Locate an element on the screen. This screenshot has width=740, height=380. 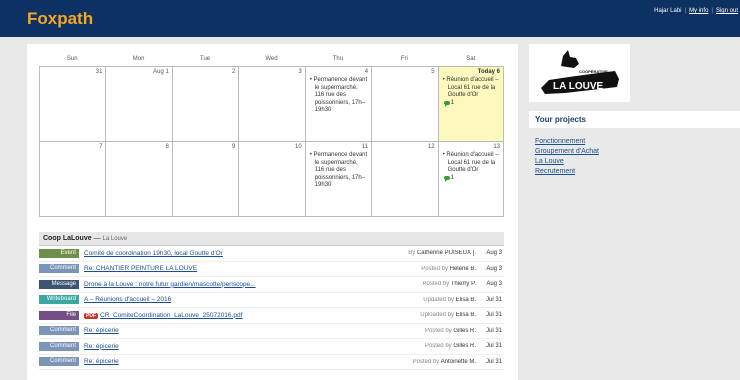
project-logo: COOPÉRATIVE LA LOUVE is located at coordinates (579, 73).